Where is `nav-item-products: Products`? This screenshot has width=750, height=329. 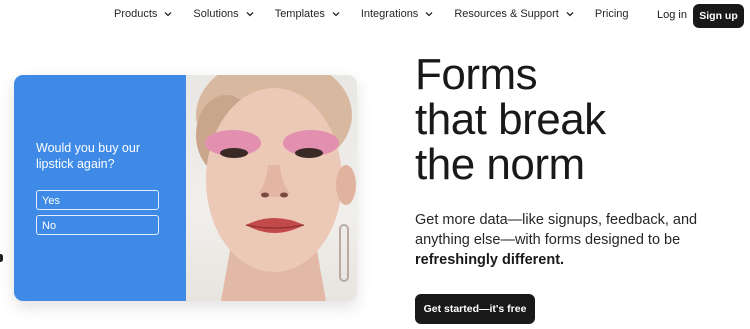 nav-item-products: Products is located at coordinates (143, 14).